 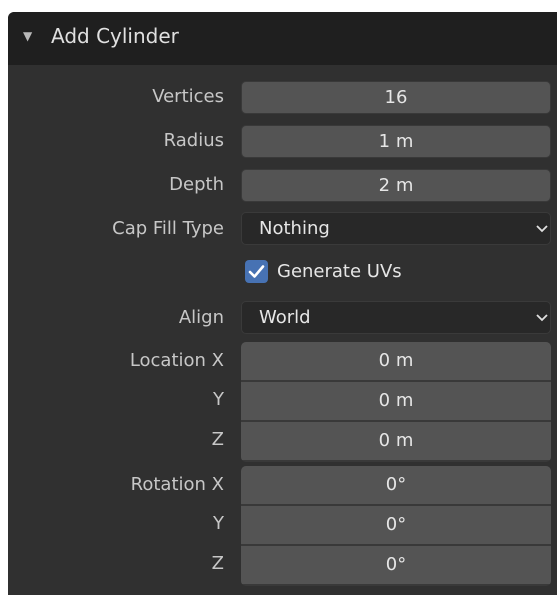 What do you see at coordinates (193, 140) in the screenshot?
I see `radius-label: Radius` at bounding box center [193, 140].